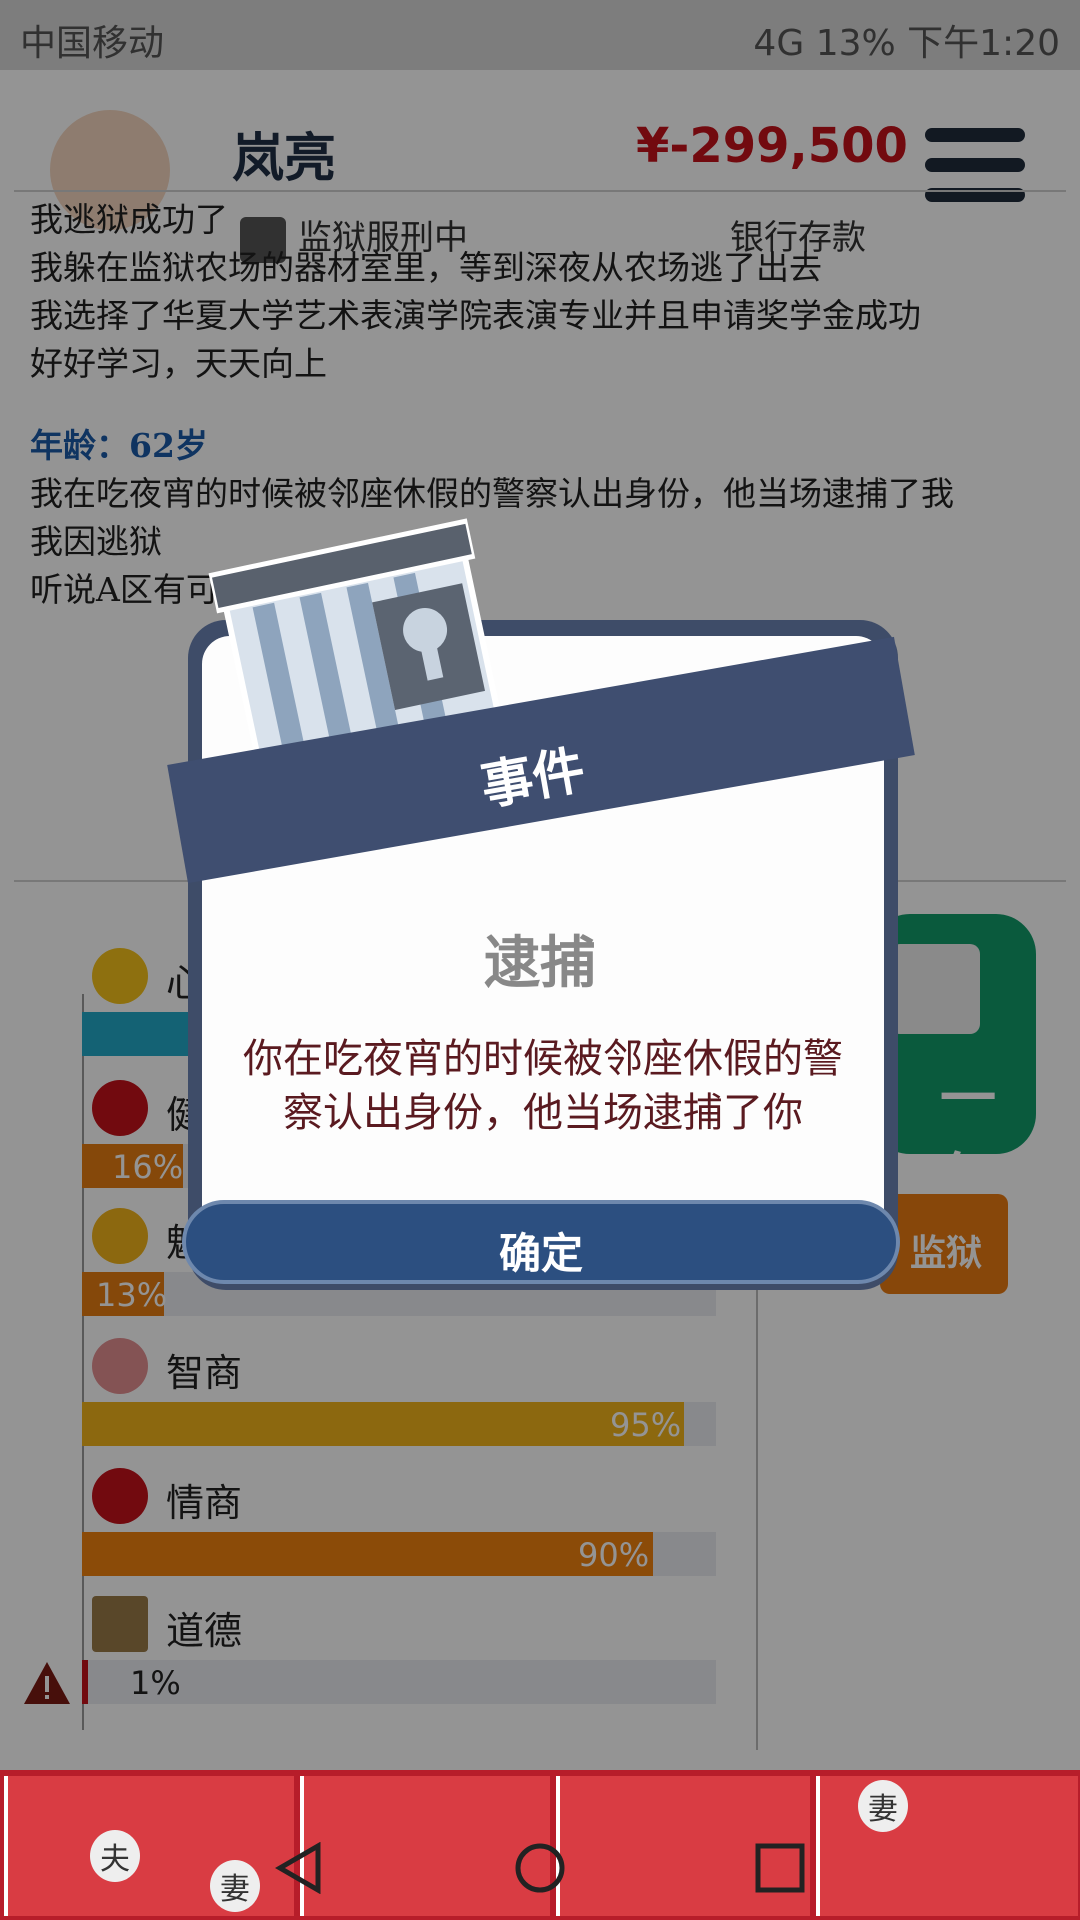 The image size is (1080, 1920). What do you see at coordinates (115, 1856) in the screenshot?
I see `ad-tag: 夫` at bounding box center [115, 1856].